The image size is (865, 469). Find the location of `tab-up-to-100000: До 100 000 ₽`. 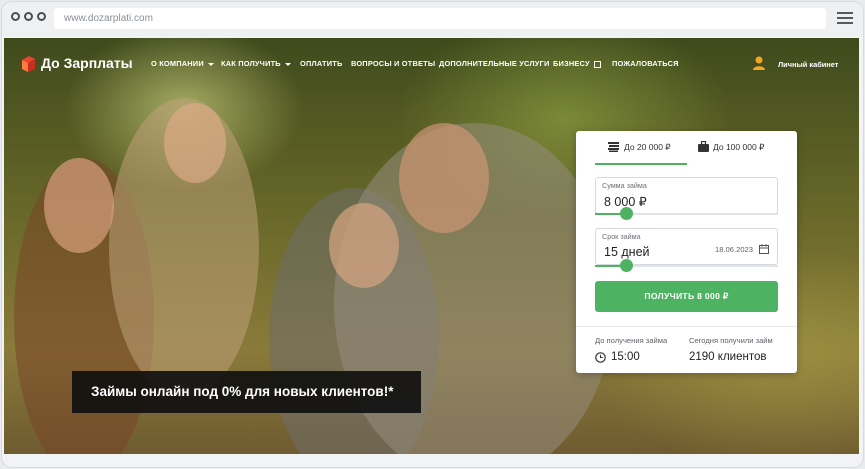

tab-up-to-100000: До 100 000 ₽ is located at coordinates (741, 147).